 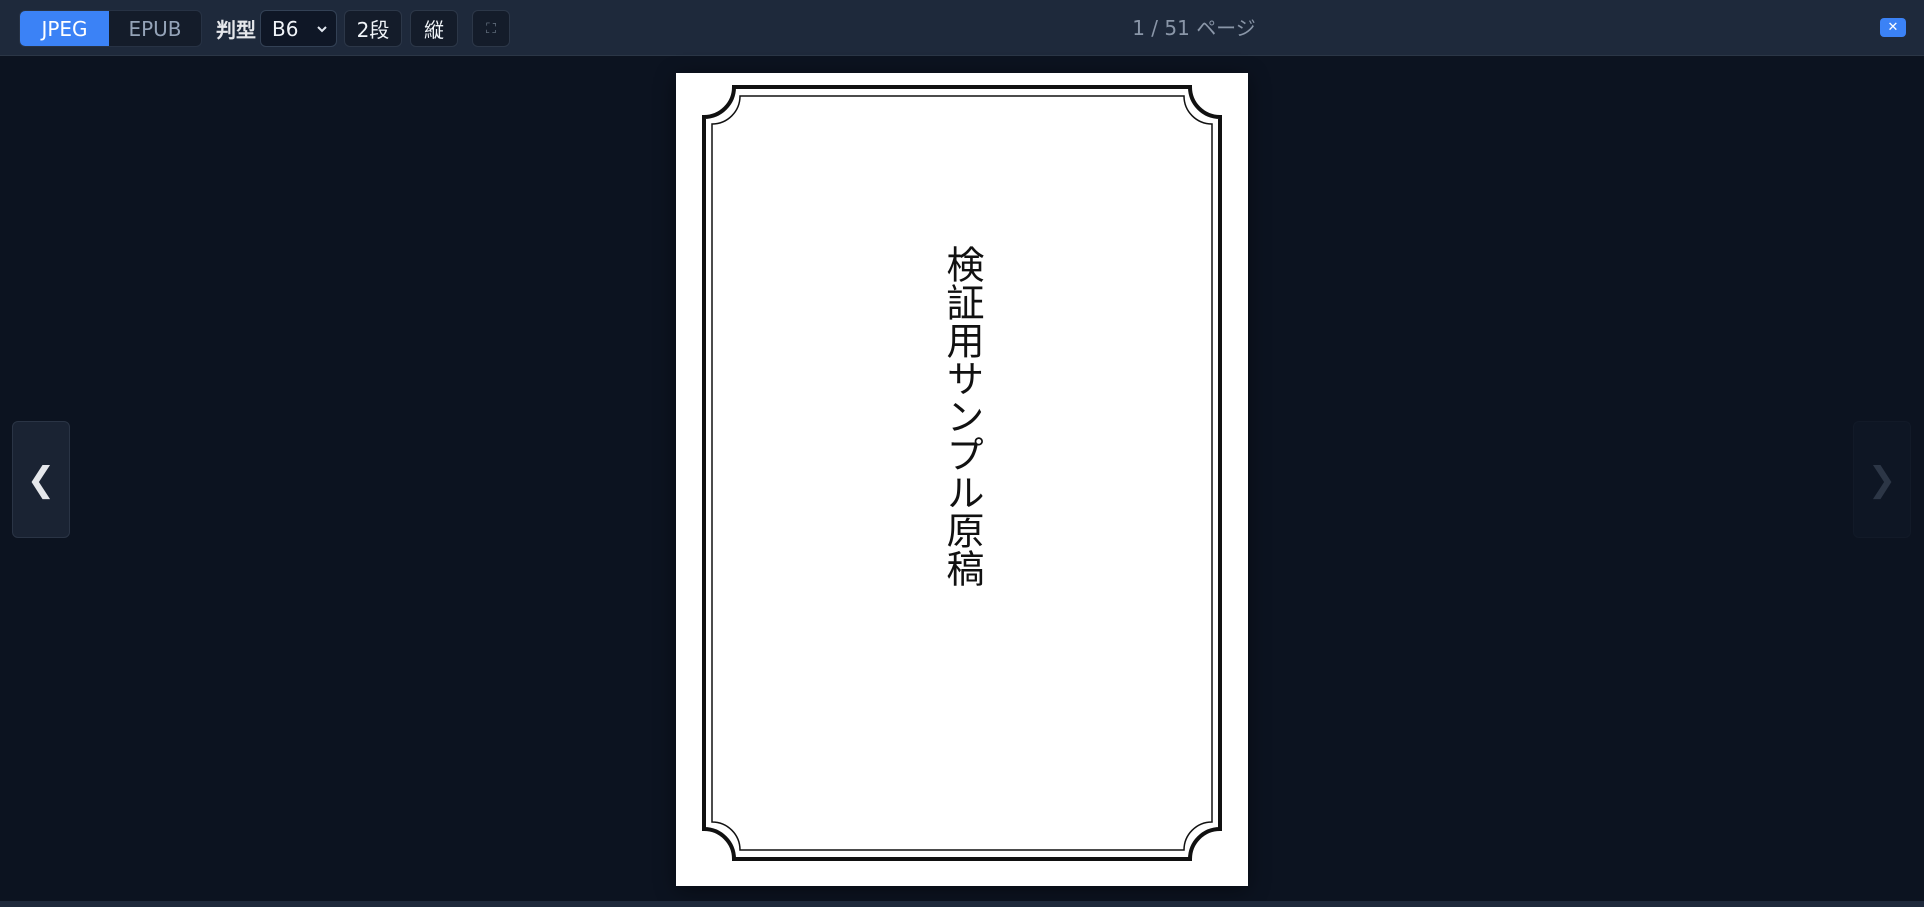 I want to click on format-toggle: JPEG EPUB, so click(x=110, y=28).